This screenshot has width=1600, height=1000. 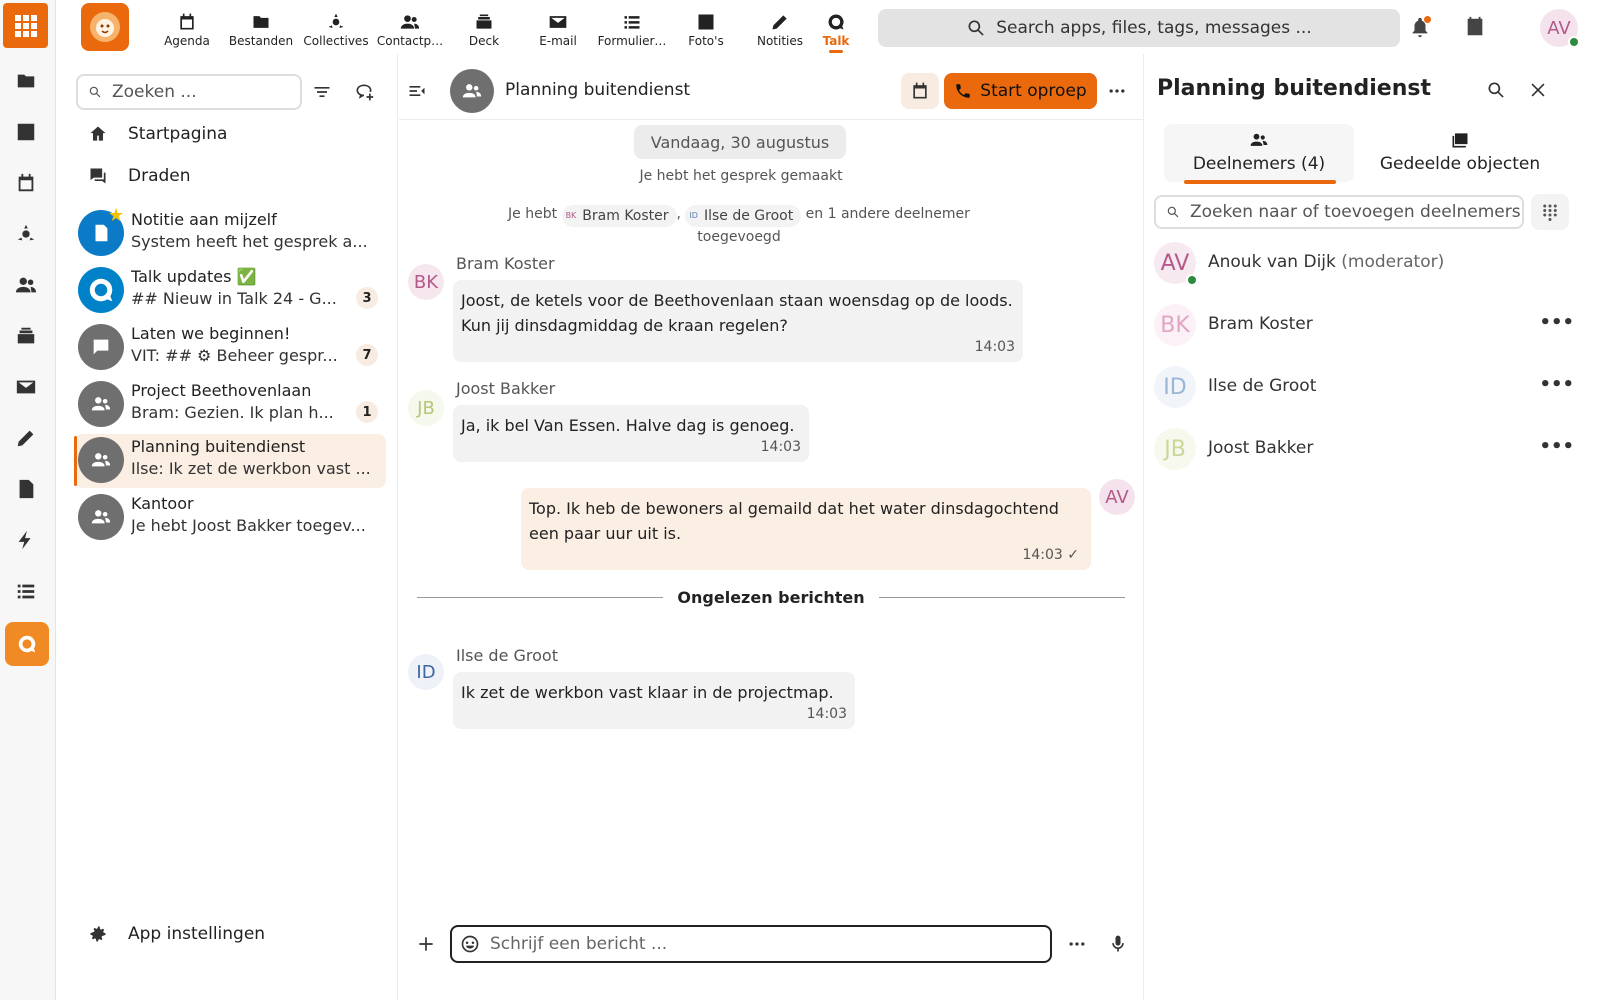 I want to click on gear-icon, so click(x=98, y=934).